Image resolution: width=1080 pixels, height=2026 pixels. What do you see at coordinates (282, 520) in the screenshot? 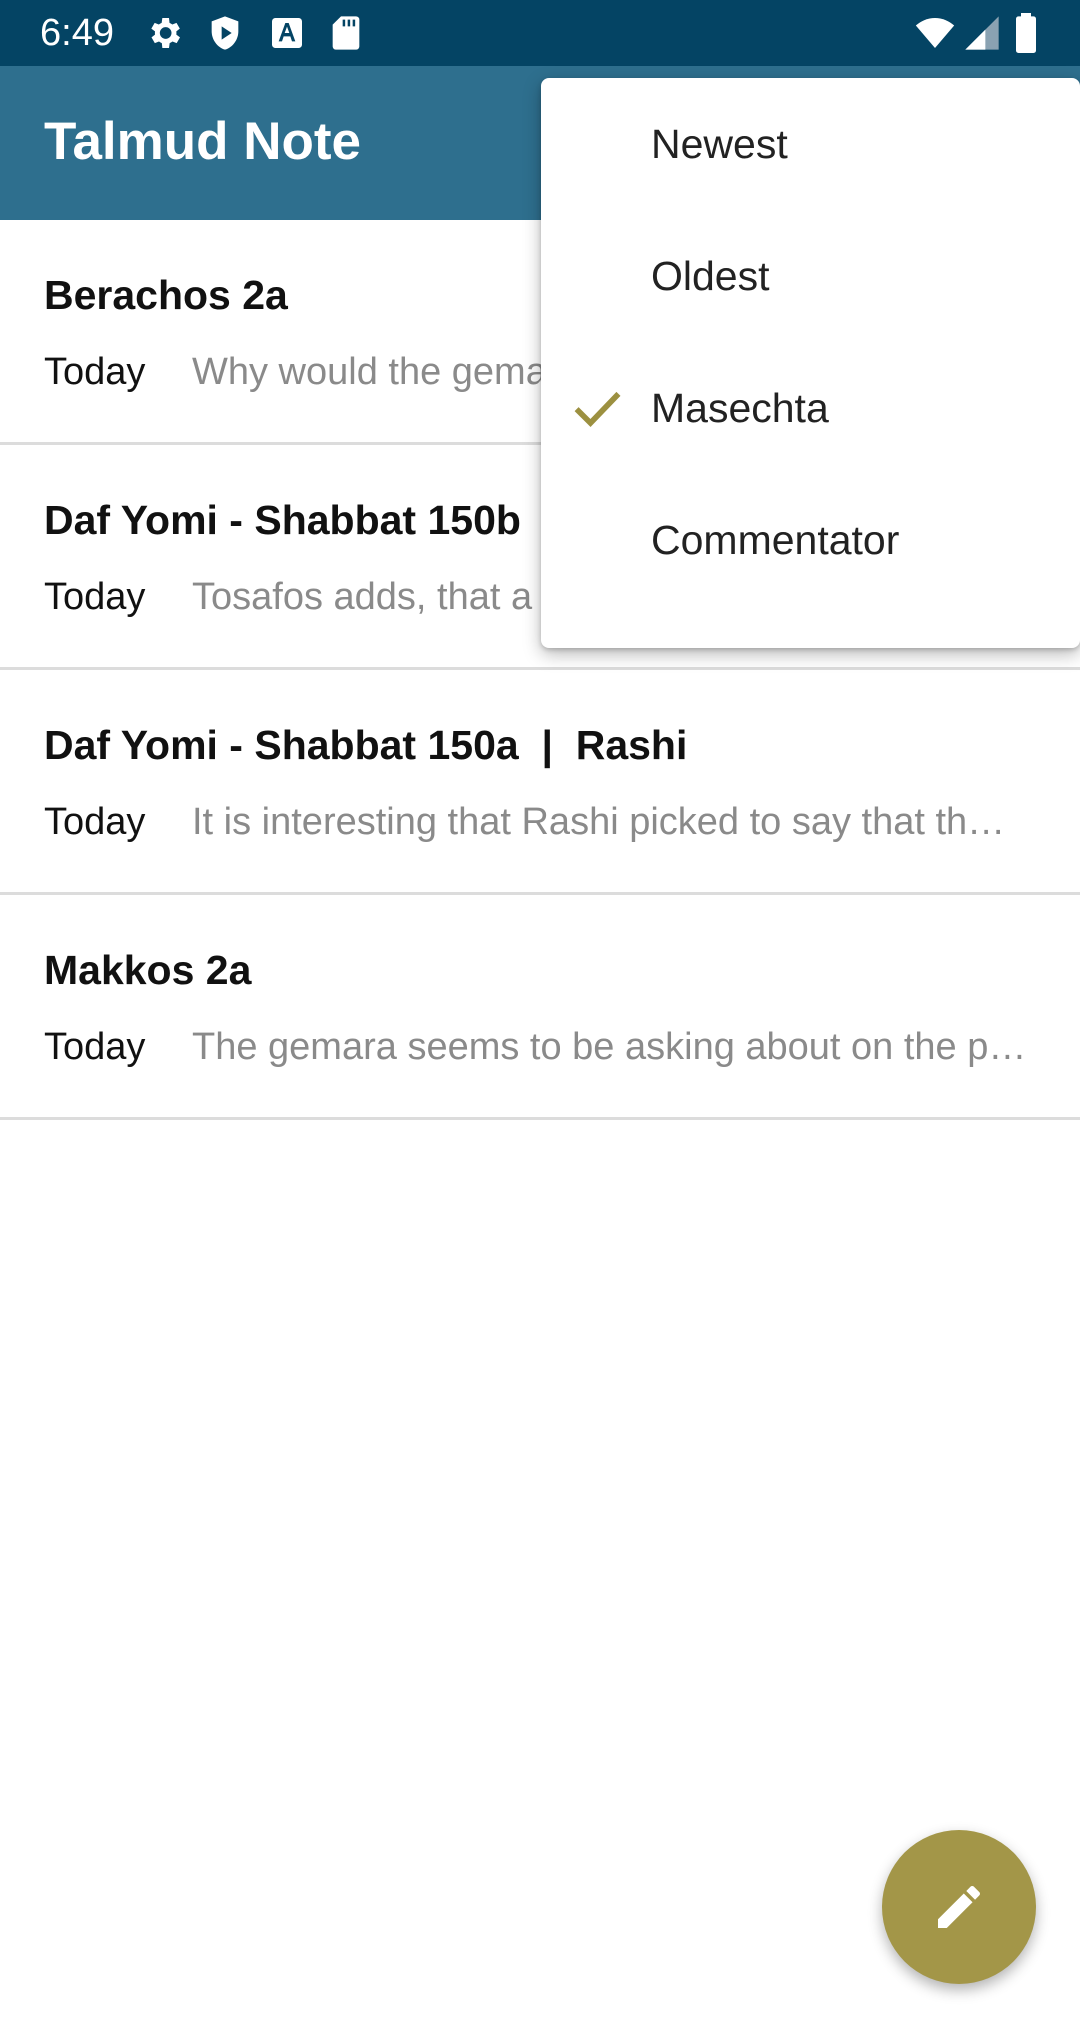
I see `note-title: Daf Yomi - Shabbat 150b` at bounding box center [282, 520].